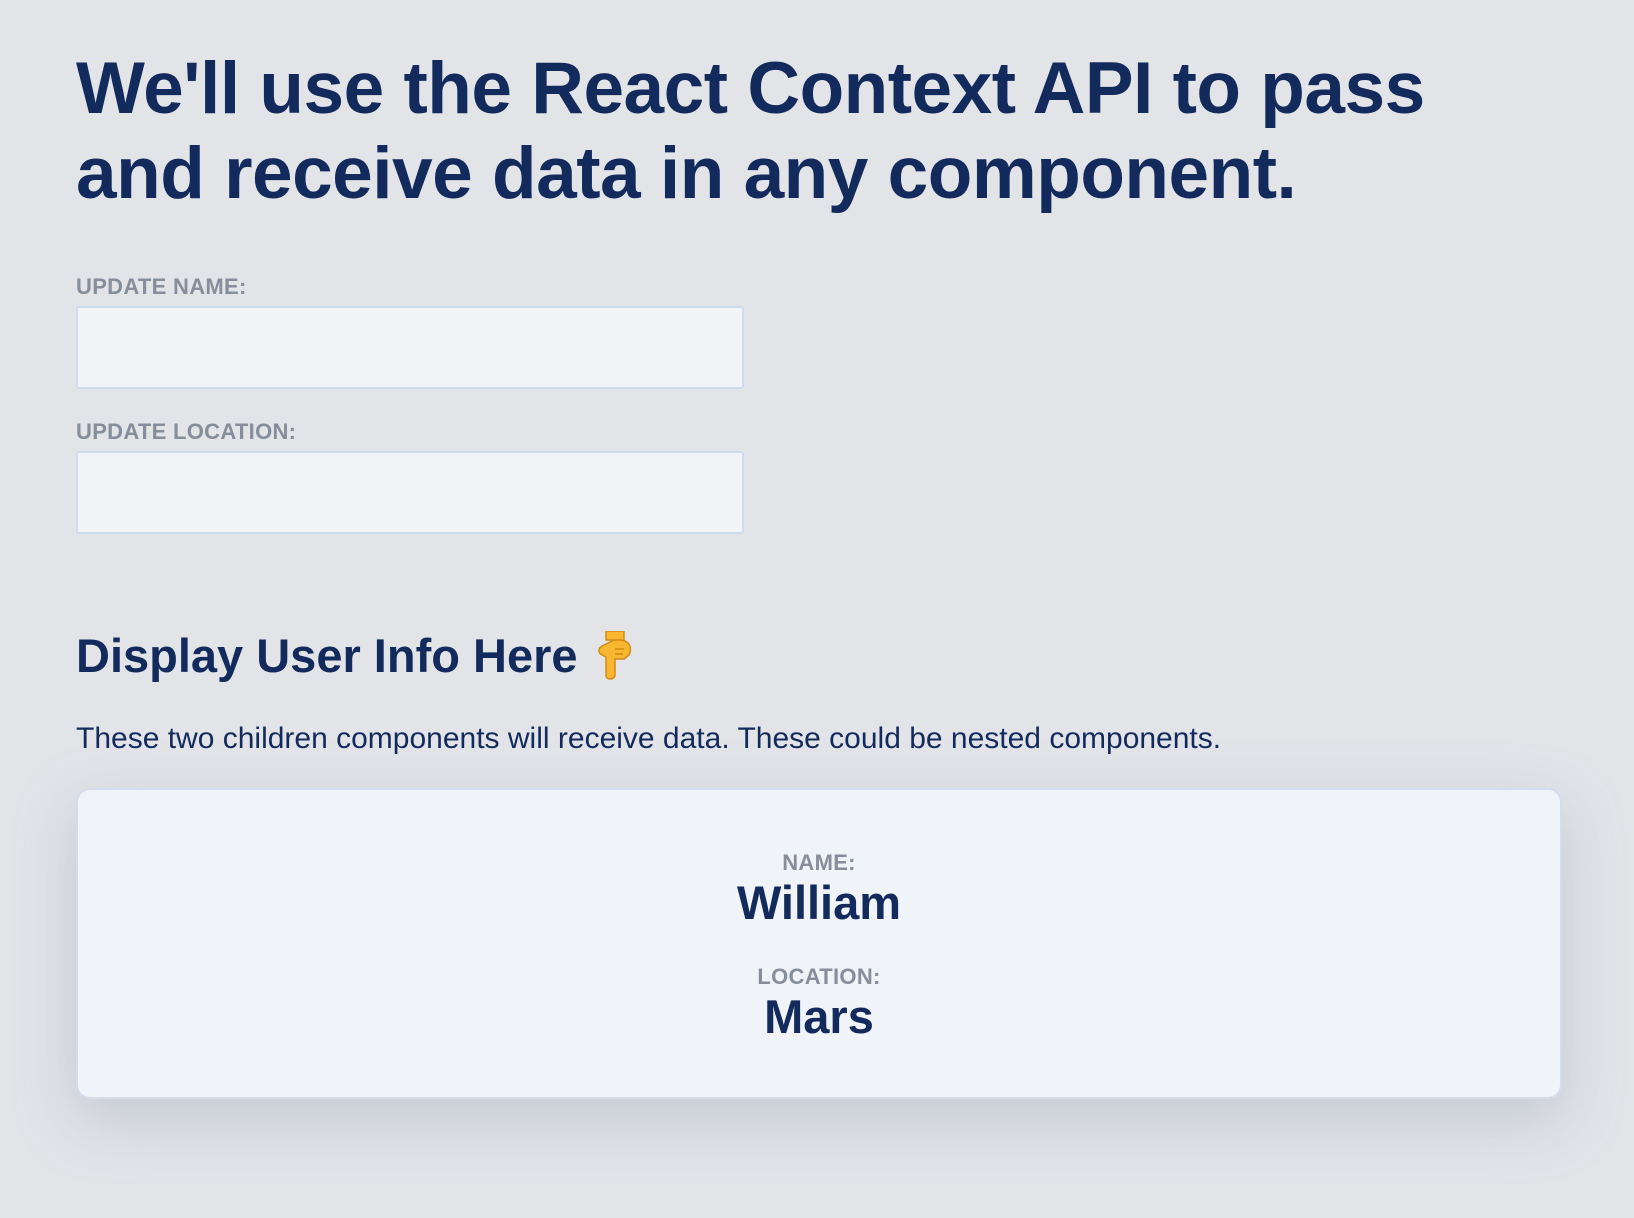 The image size is (1634, 1218). I want to click on location-info: LOCATION: Mars, so click(819, 1004).